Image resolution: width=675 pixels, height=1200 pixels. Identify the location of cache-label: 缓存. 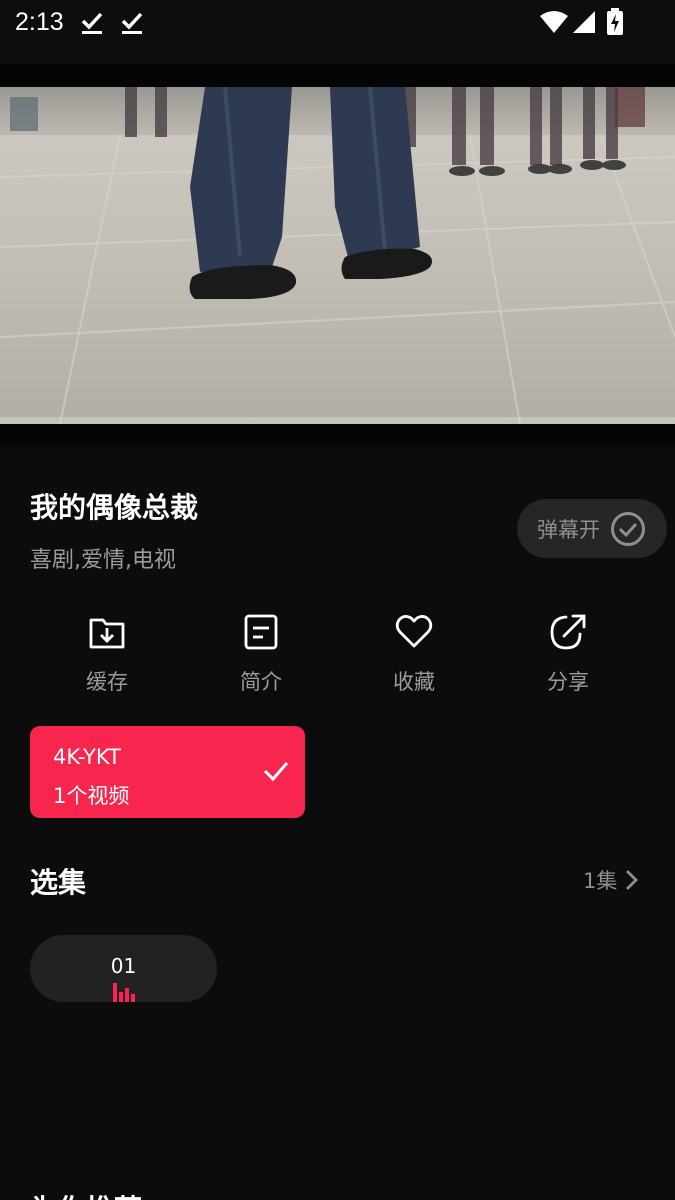
(107, 682).